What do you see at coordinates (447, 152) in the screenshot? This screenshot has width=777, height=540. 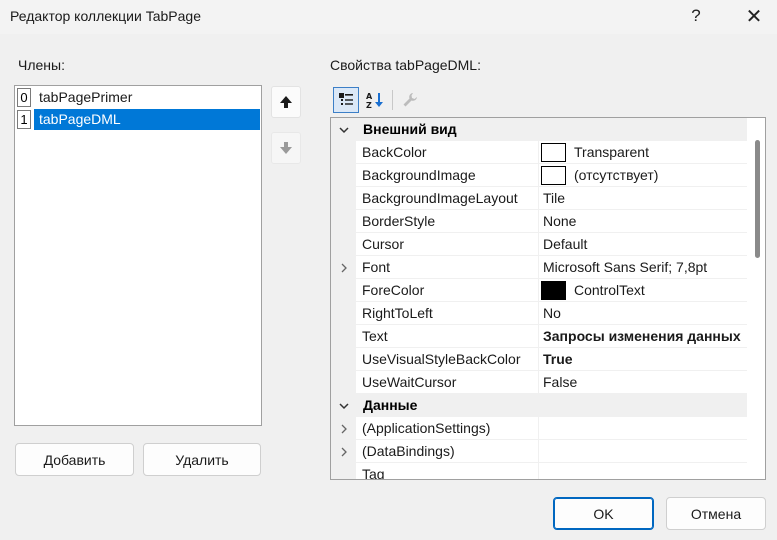 I see `property-name: BackColor` at bounding box center [447, 152].